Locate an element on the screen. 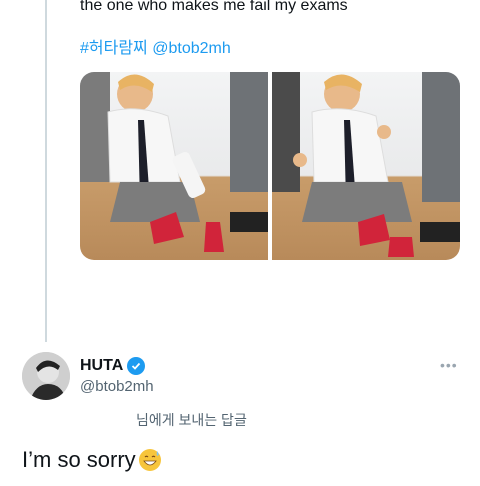 The width and height of the screenshot is (480, 486). thread-connector-line is located at coordinates (46, 171).